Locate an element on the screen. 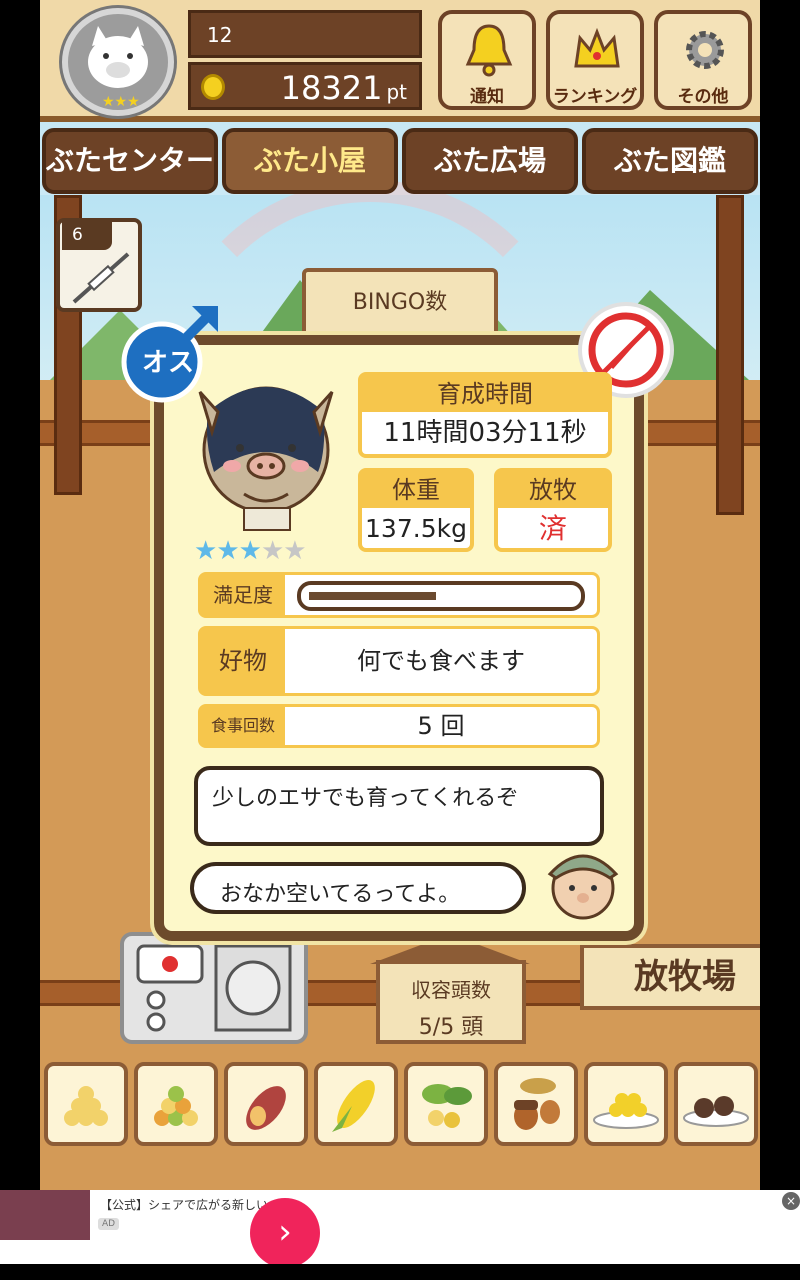 Image resolution: width=800 pixels, height=1280 pixels. player-level: 12 is located at coordinates (305, 34).